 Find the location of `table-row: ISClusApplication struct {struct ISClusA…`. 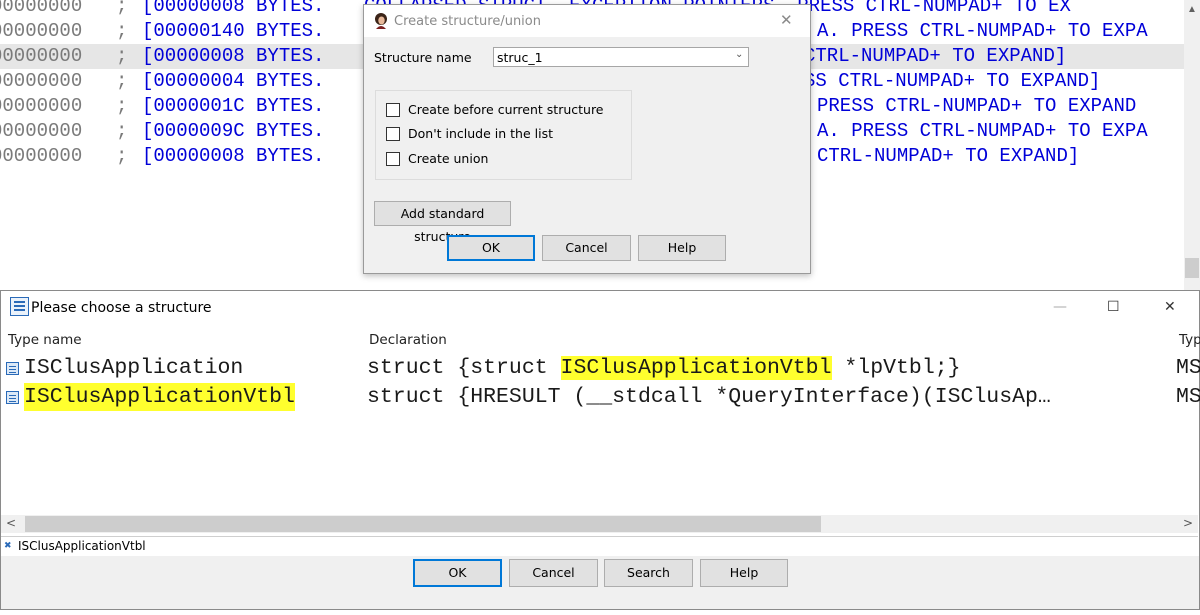

table-row: ISClusApplication struct {struct ISClusA… is located at coordinates (600, 368).